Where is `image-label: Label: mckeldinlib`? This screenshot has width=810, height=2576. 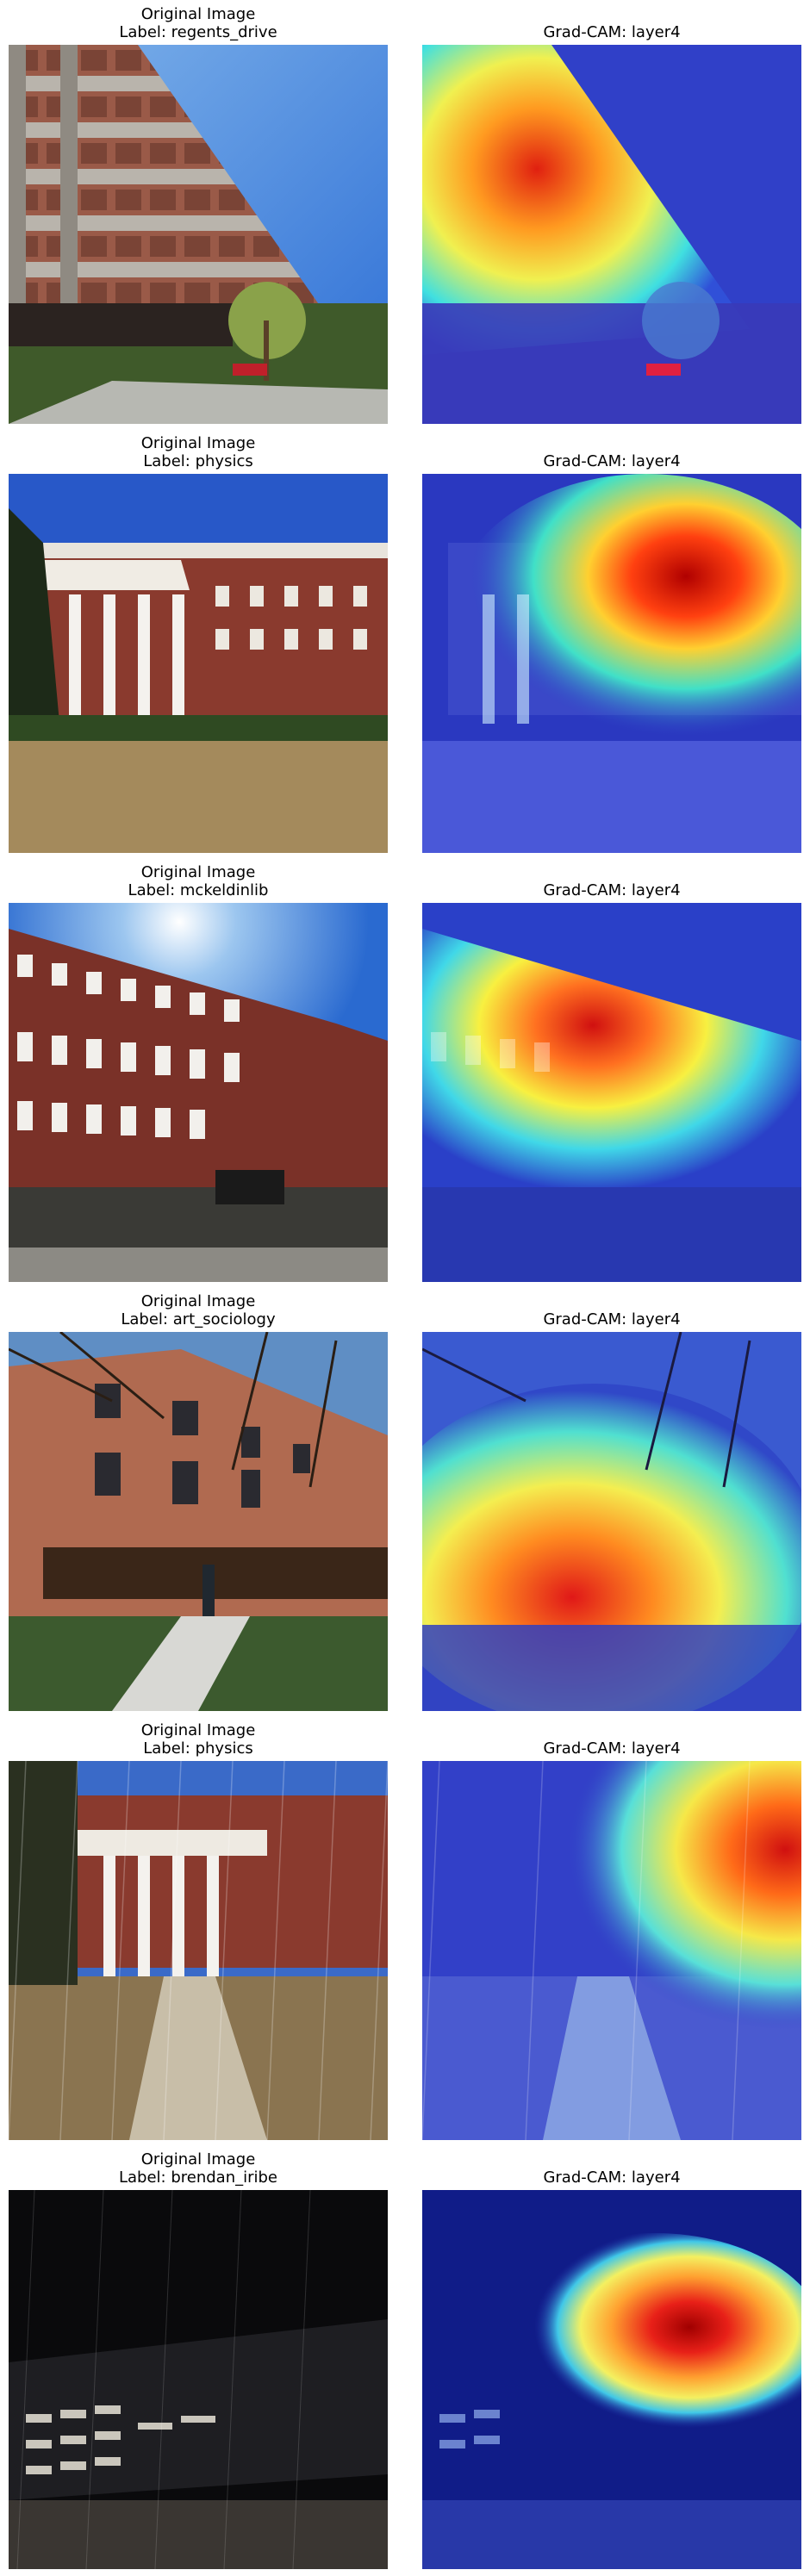
image-label: Label: mckeldinlib is located at coordinates (198, 890).